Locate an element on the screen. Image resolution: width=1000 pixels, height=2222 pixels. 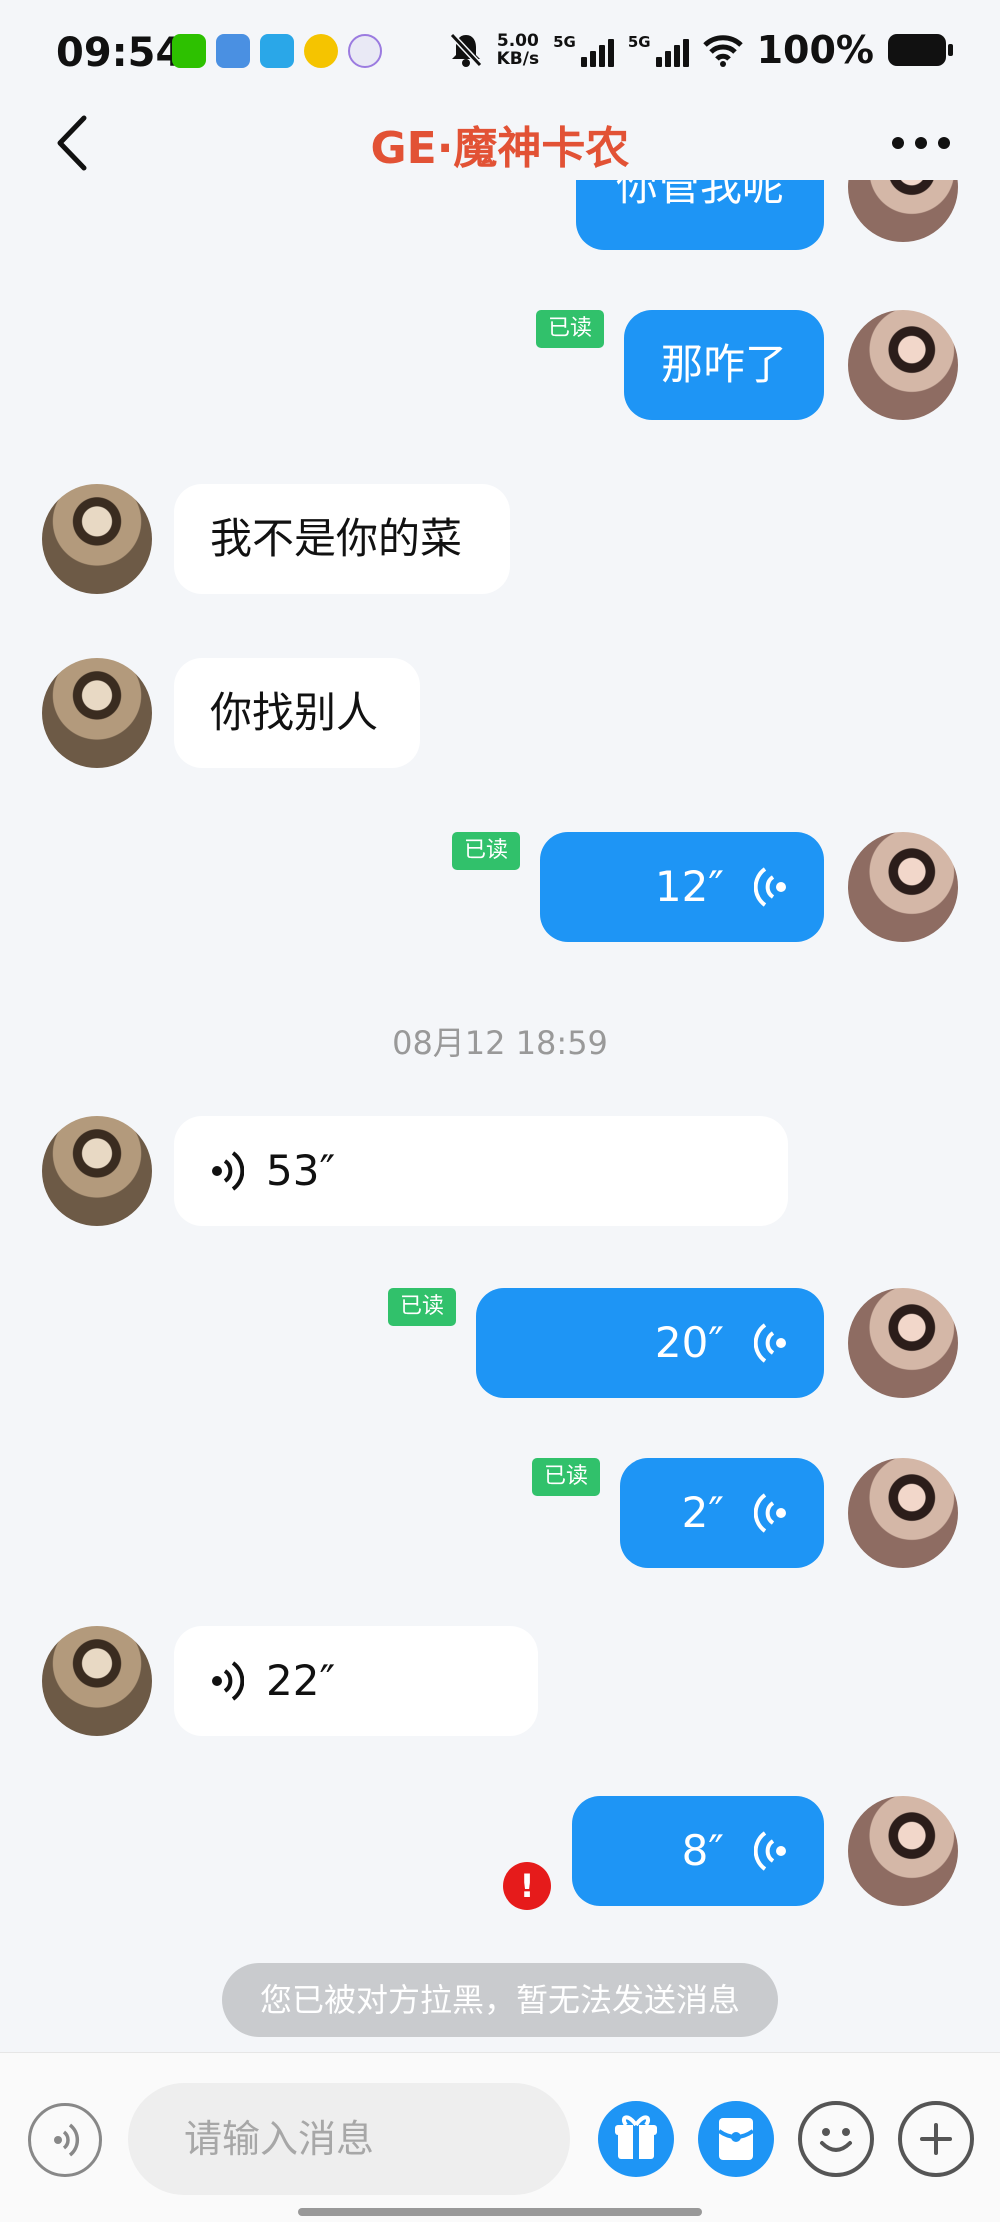
voice-message-incoming: 53″ is located at coordinates (481, 1171).